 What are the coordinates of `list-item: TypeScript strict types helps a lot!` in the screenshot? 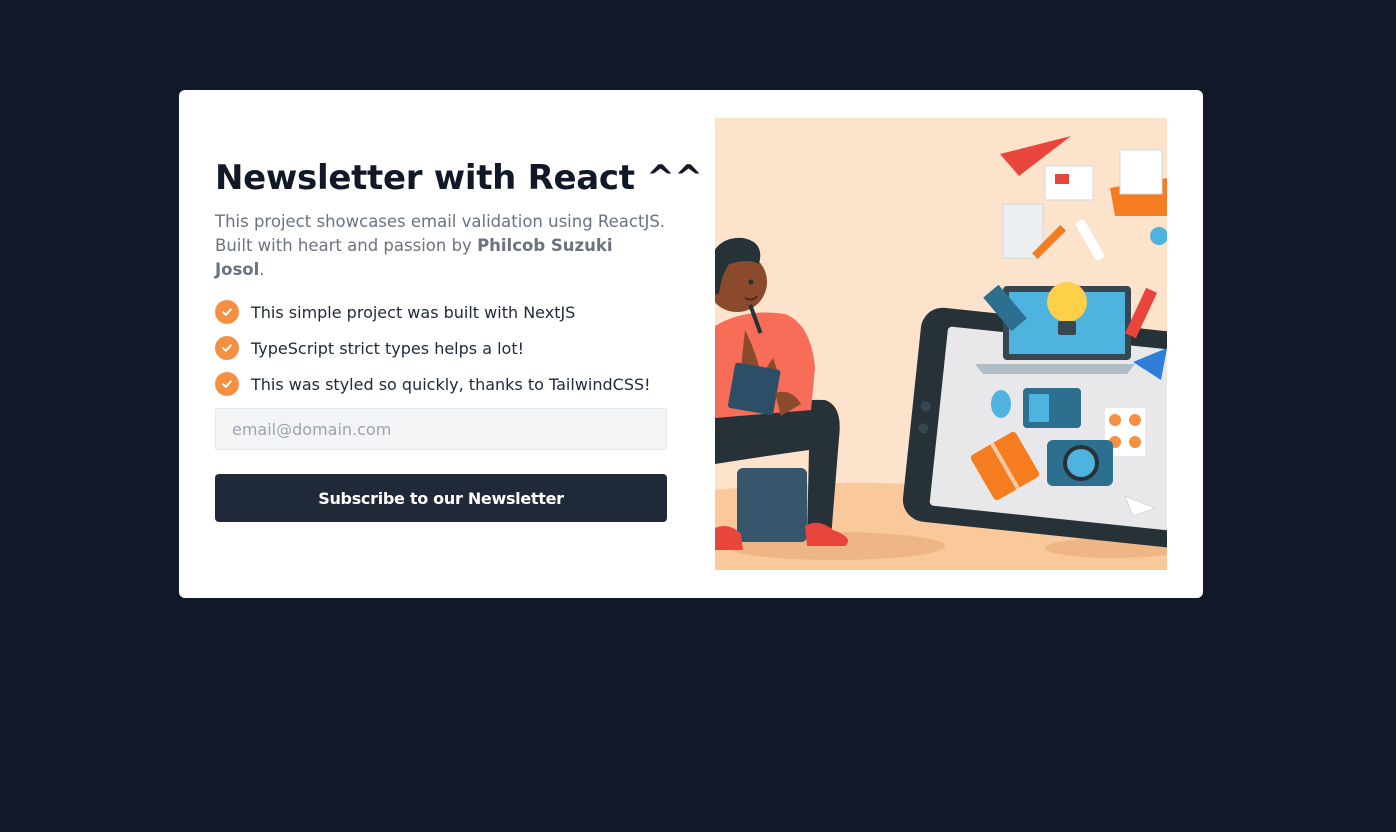 It's located at (441, 348).